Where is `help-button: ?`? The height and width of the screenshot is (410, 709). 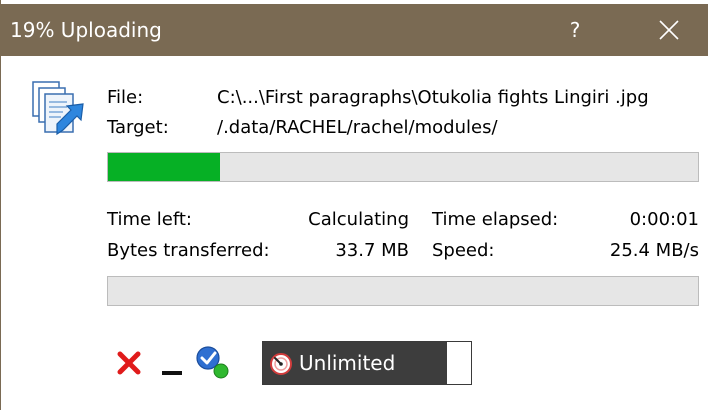 help-button: ? is located at coordinates (575, 30).